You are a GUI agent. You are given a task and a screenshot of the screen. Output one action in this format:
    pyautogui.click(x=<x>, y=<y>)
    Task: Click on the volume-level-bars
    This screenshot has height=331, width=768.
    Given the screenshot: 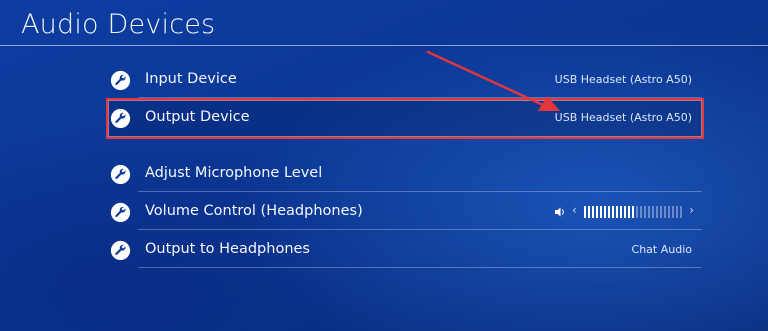 What is the action you would take?
    pyautogui.click(x=634, y=212)
    